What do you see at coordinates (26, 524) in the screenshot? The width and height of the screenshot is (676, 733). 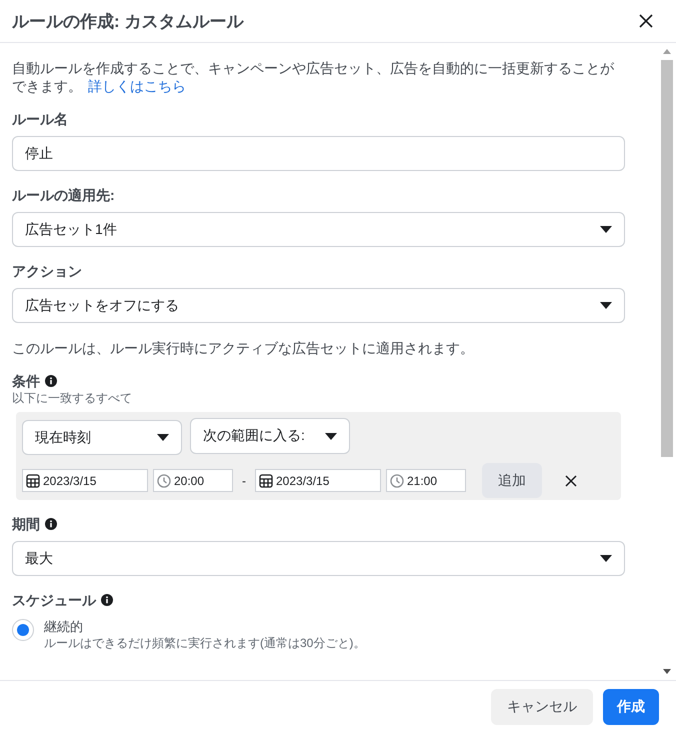 I see `section-label: 期間` at bounding box center [26, 524].